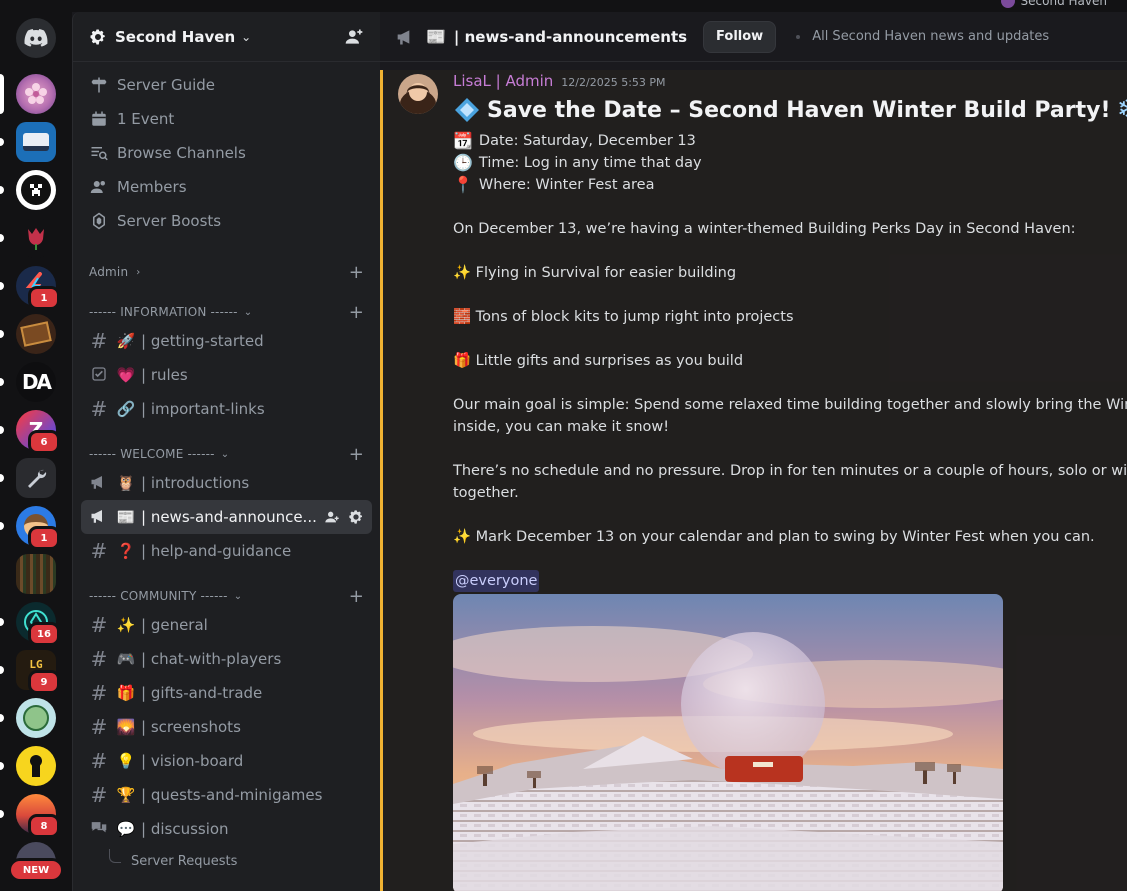  What do you see at coordinates (184, 861) in the screenshot?
I see `thread-label: Server Requests` at bounding box center [184, 861].